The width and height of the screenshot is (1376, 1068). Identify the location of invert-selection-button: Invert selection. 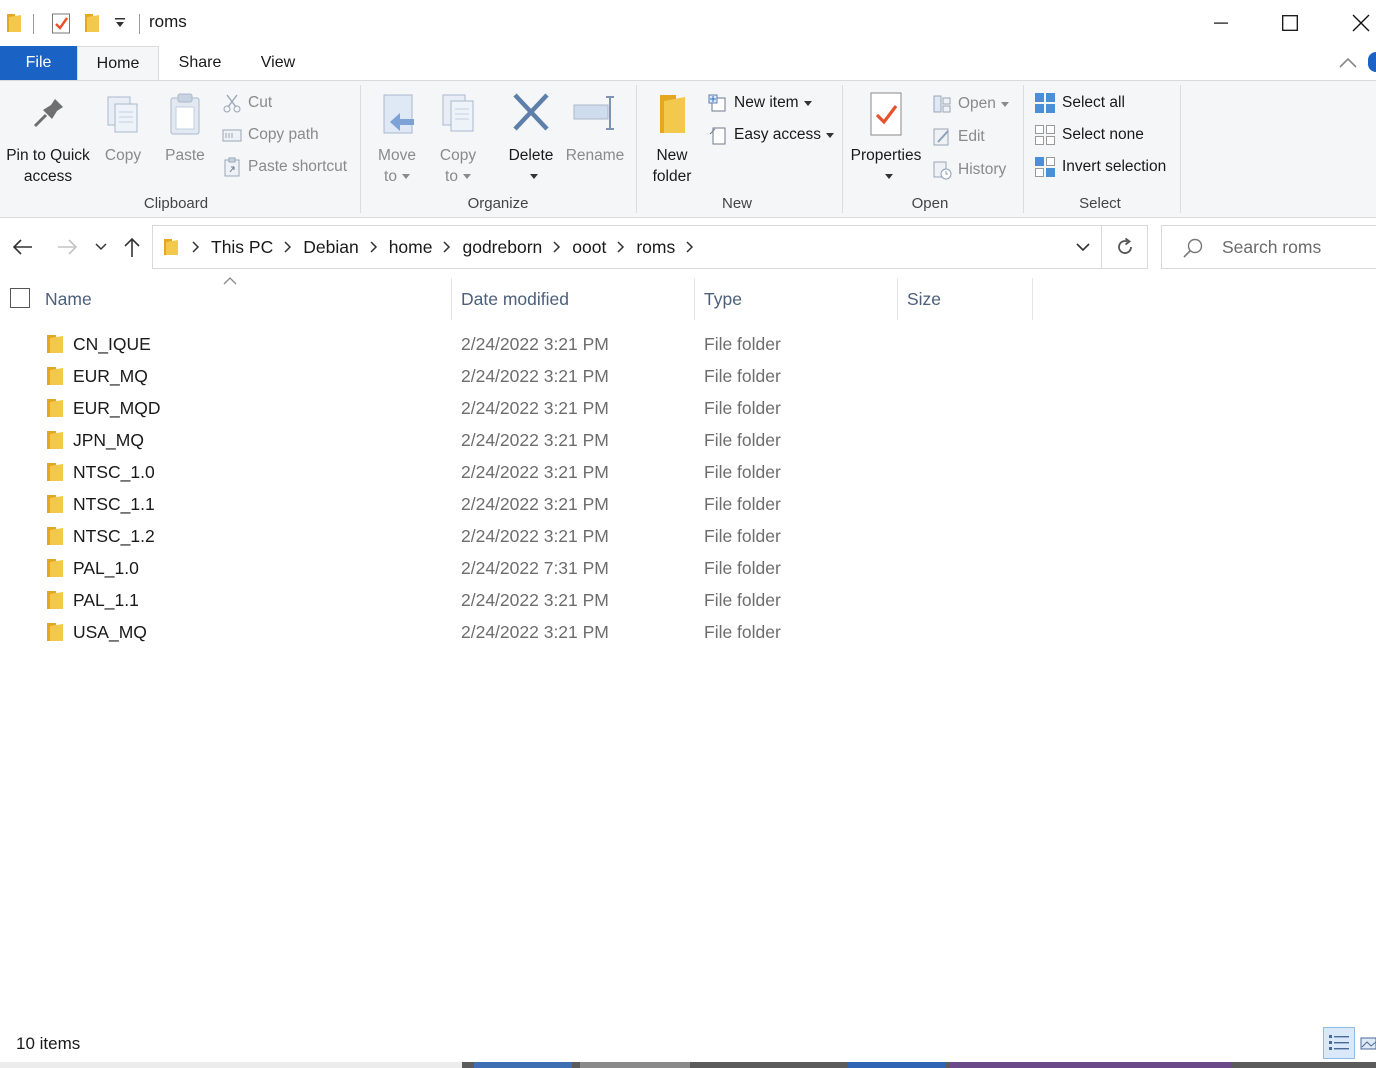
(1100, 167).